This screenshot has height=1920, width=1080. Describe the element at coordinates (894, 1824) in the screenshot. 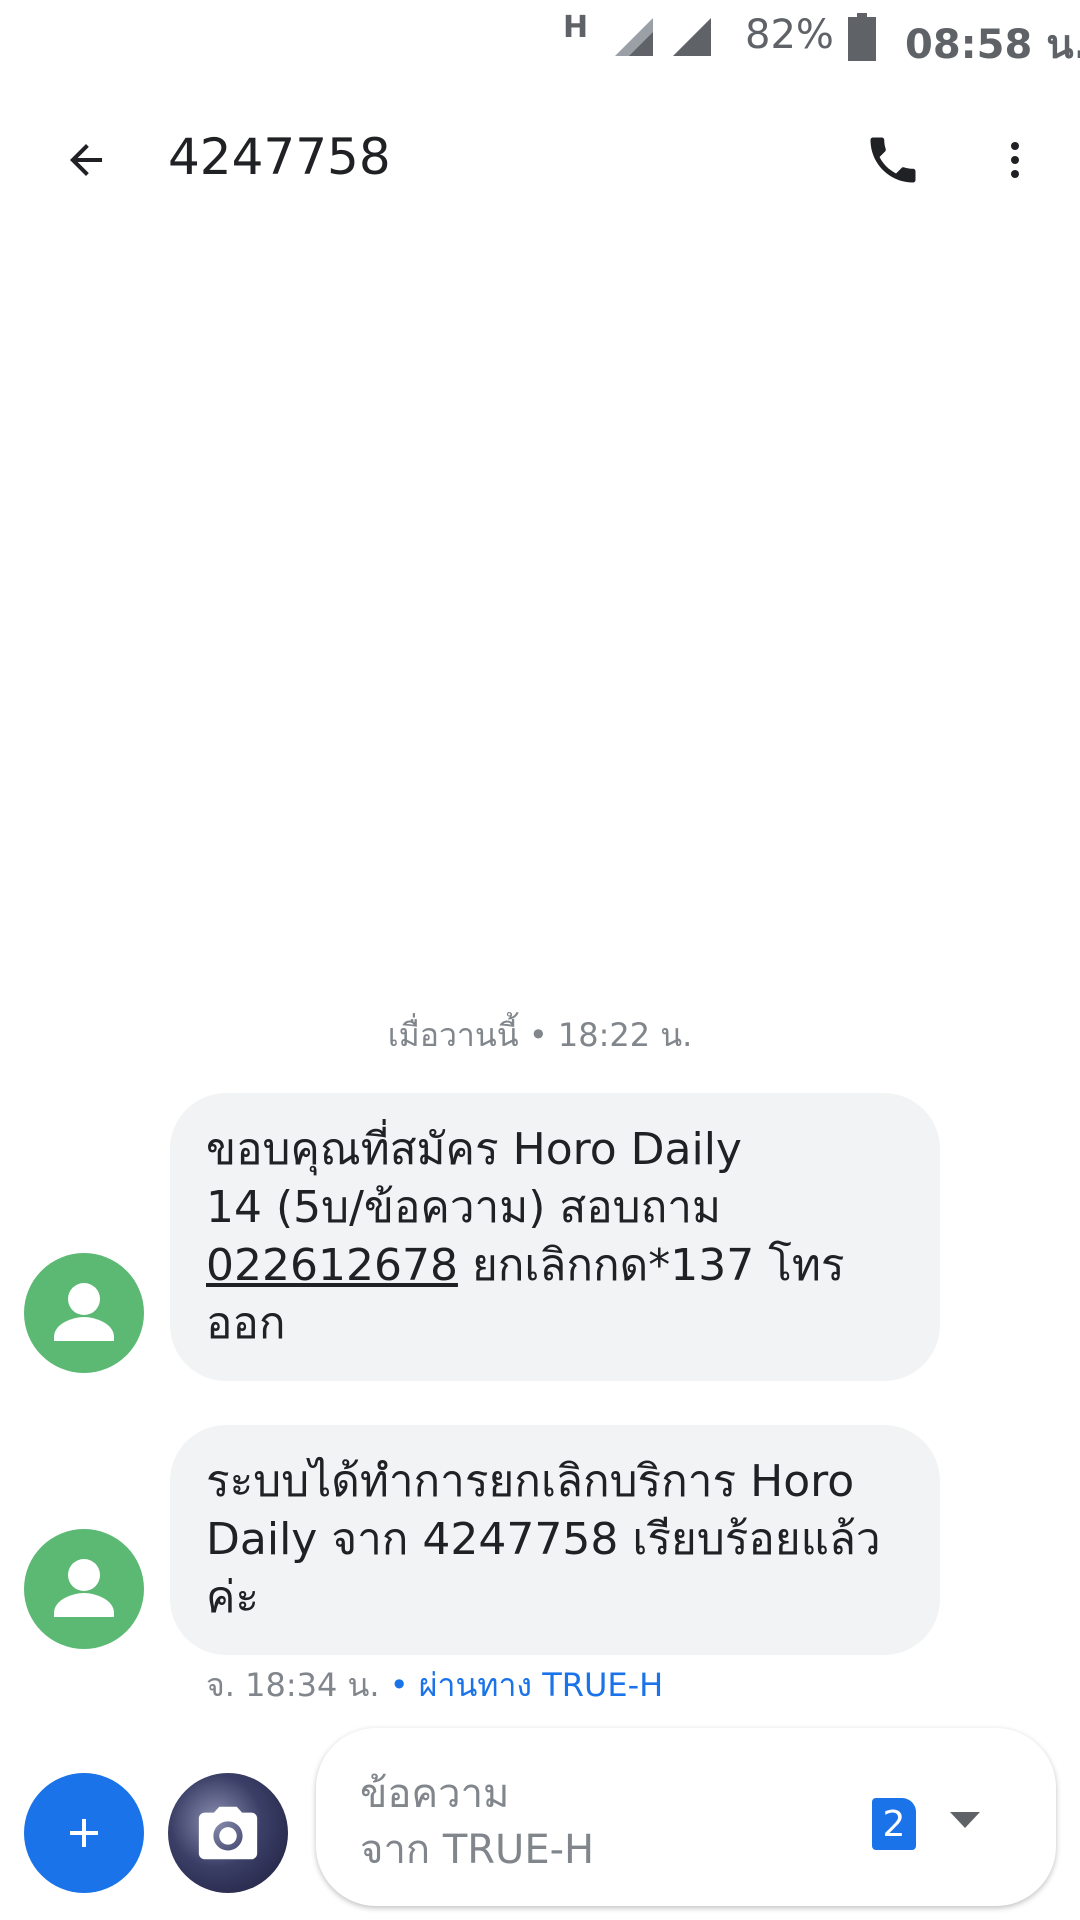

I see `sim-icon: 2` at that location.